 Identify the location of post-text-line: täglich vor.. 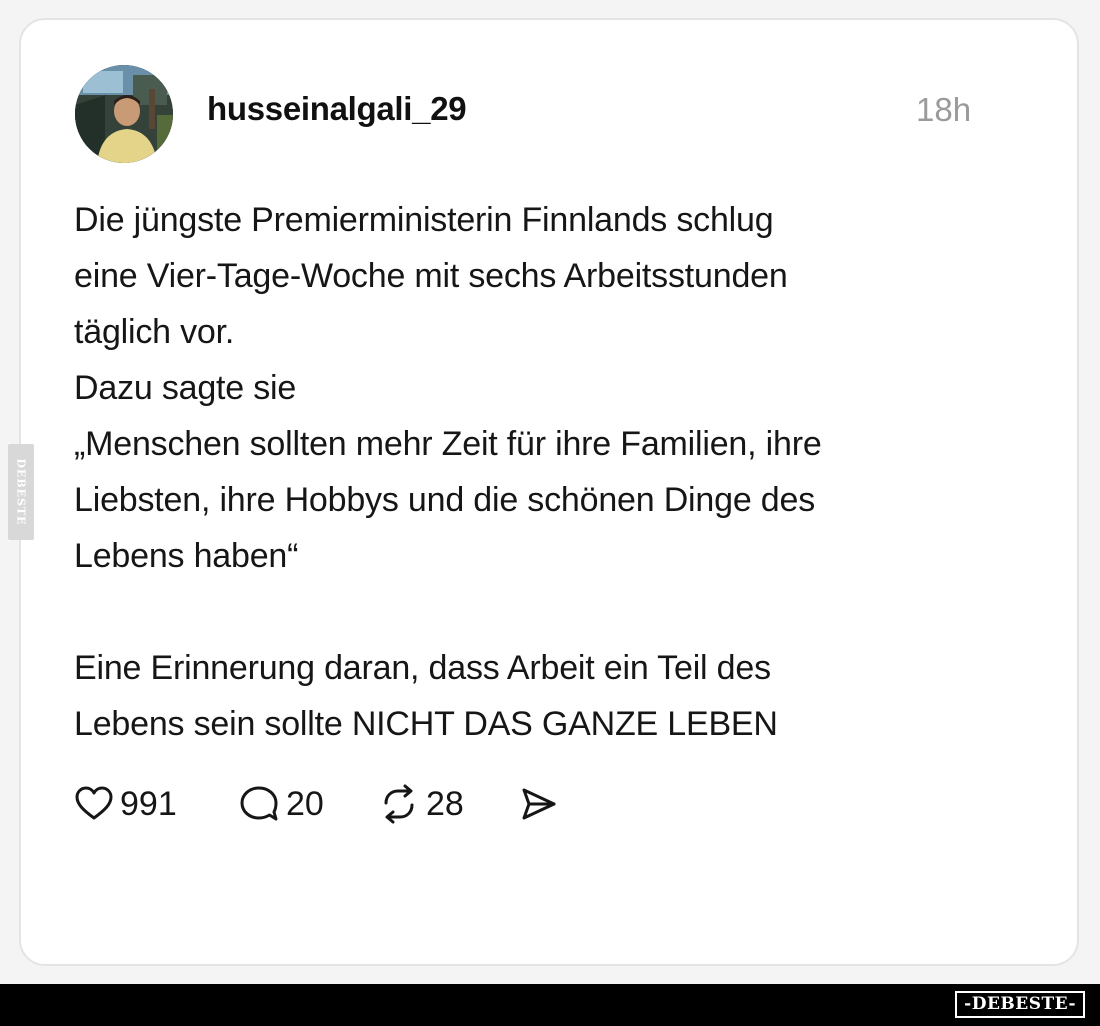
(154, 332).